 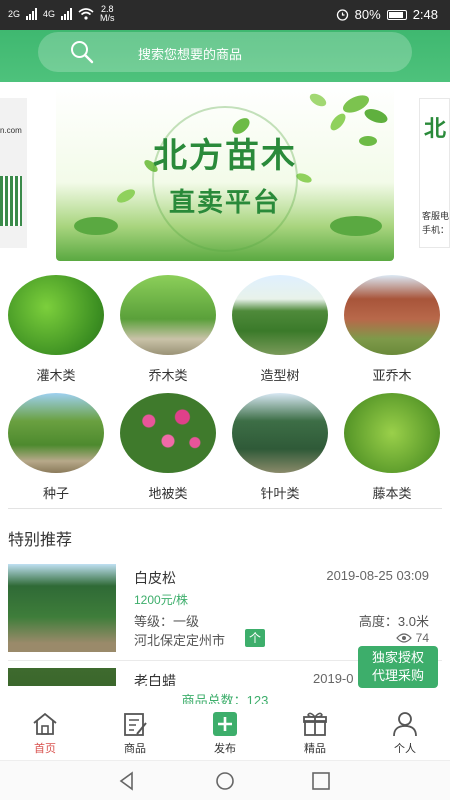 I want to click on status-right: 80% 2:48, so click(x=387, y=14).